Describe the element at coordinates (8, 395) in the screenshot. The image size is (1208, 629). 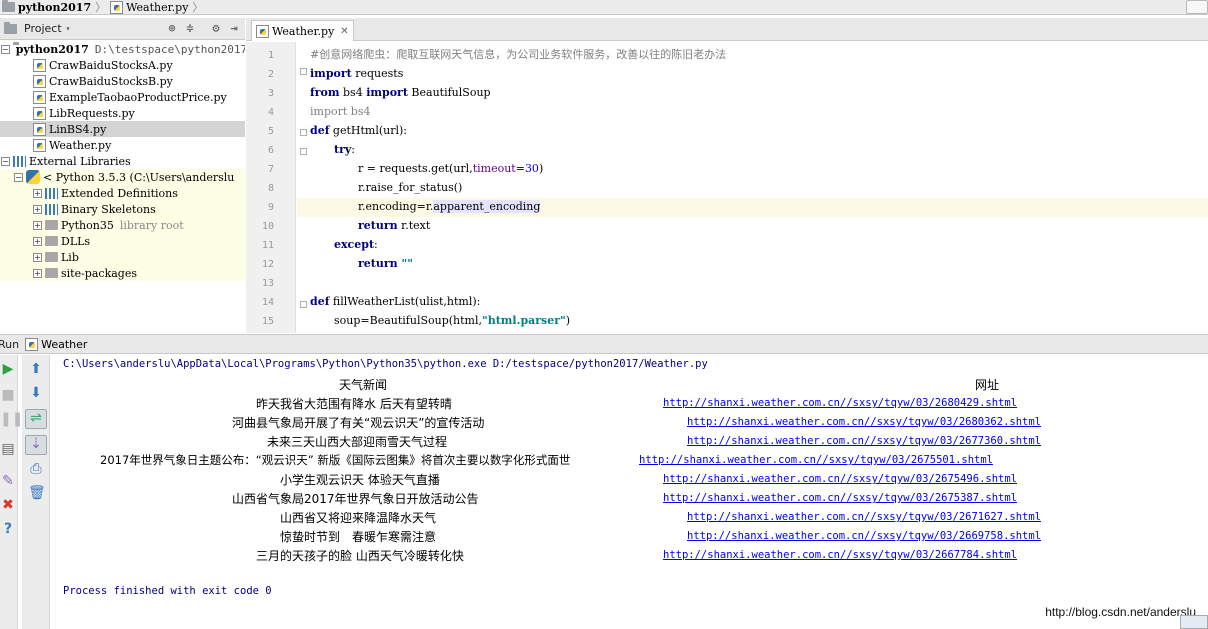
I see `stop-icon: ■` at that location.